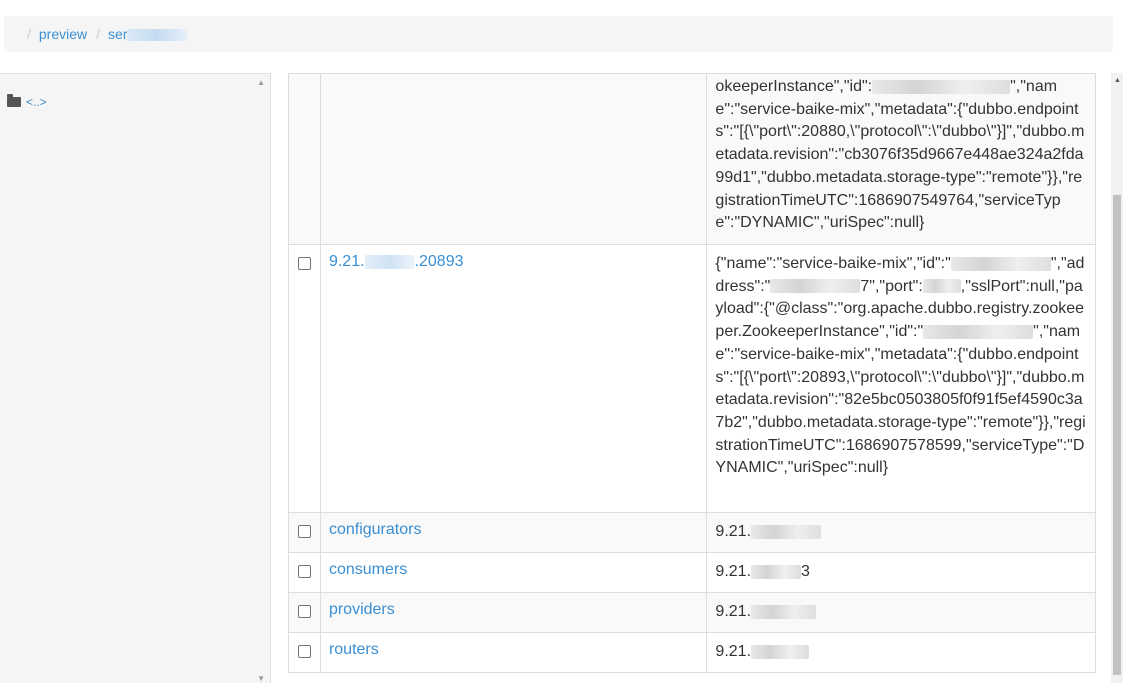 Image resolution: width=1123 pixels, height=683 pixels. I want to click on breadcrumb-current-link: ser, so click(148, 34).